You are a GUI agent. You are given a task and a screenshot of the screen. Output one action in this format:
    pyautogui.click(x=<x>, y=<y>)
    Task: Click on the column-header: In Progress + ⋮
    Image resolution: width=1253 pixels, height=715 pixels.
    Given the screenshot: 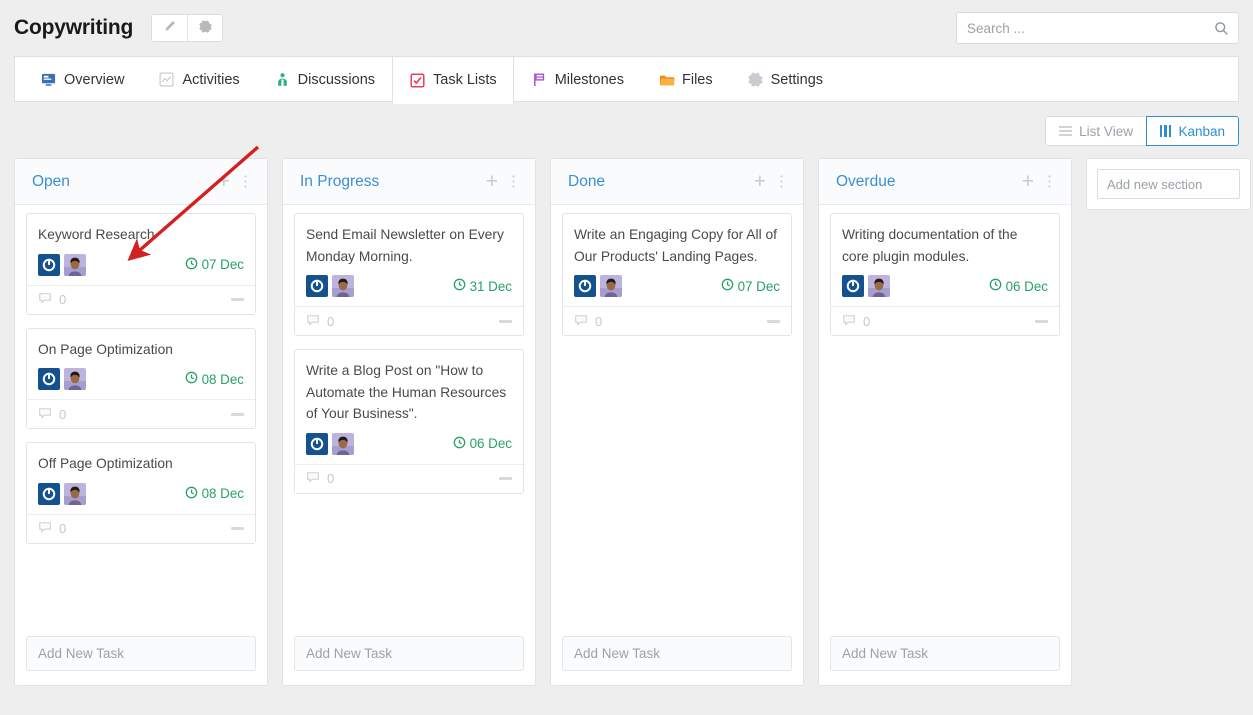 What is the action you would take?
    pyautogui.click(x=409, y=182)
    